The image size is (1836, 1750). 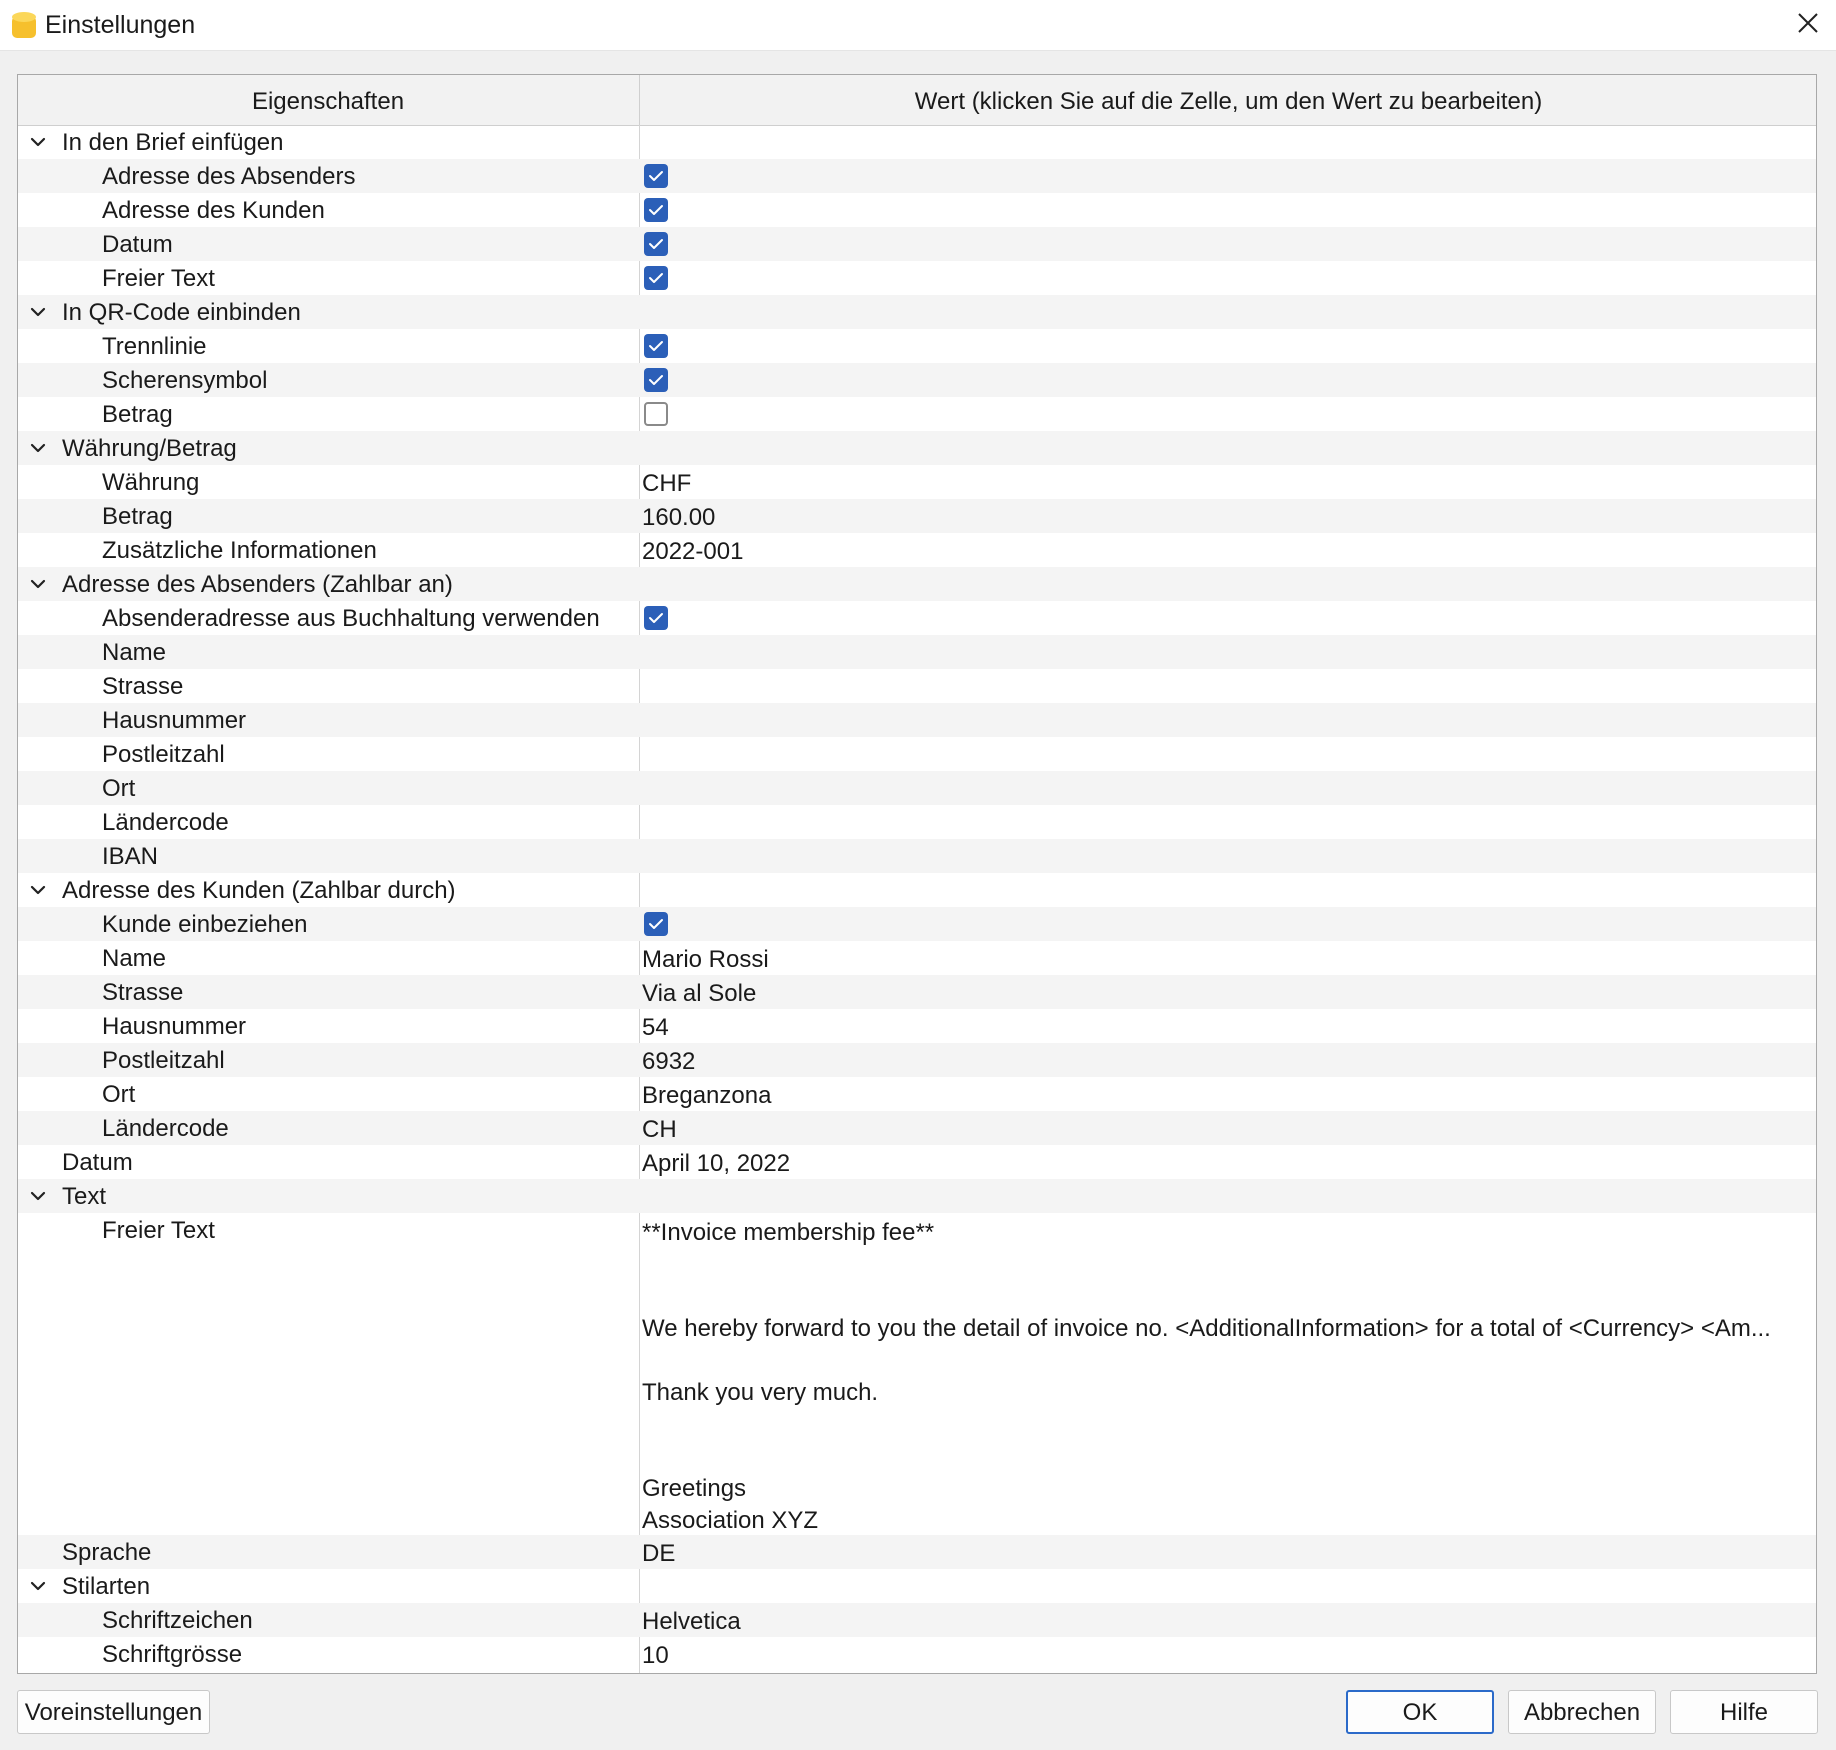 What do you see at coordinates (143, 992) in the screenshot?
I see `property-label: Strasse` at bounding box center [143, 992].